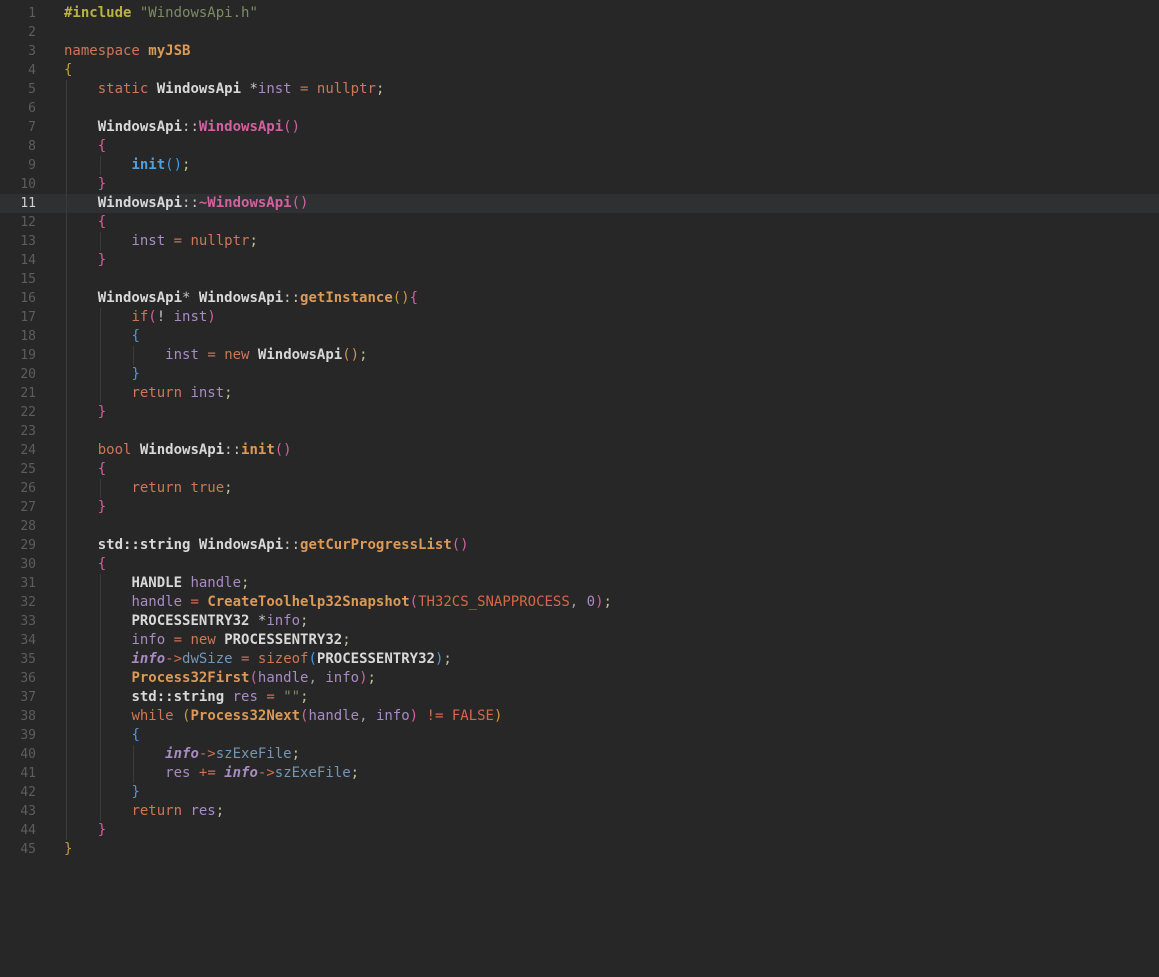 Image resolution: width=1159 pixels, height=977 pixels. What do you see at coordinates (224, 89) in the screenshot?
I see `code-text: static WindowsApi *inst = nullptr;` at bounding box center [224, 89].